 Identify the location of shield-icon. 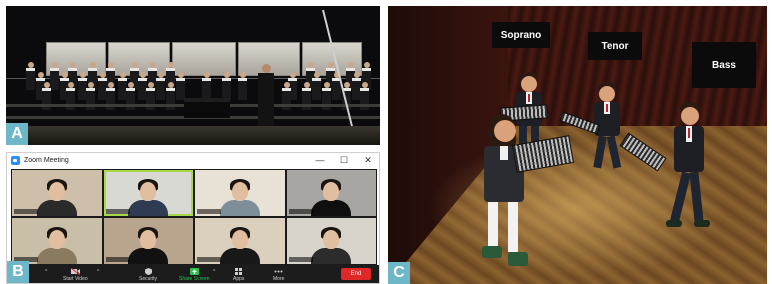
(148, 271).